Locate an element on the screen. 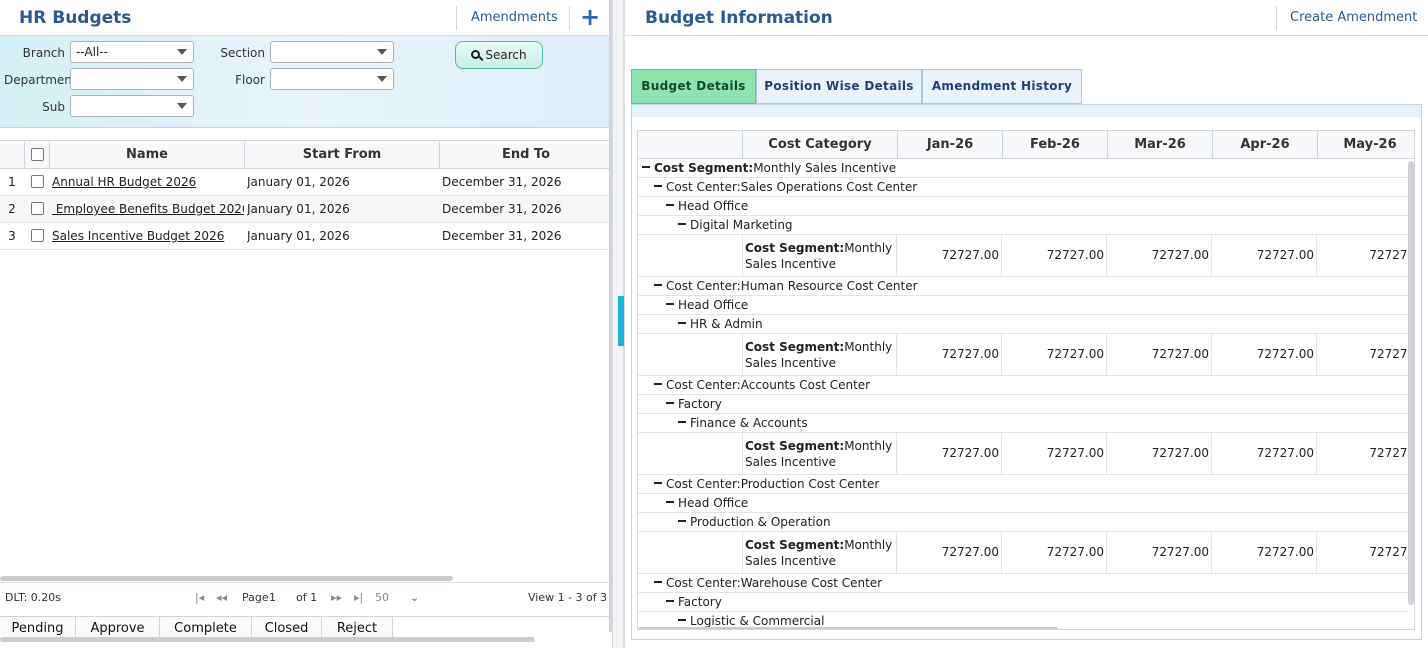 This screenshot has width=1428, height=648. section-label: Section is located at coordinates (242, 53).